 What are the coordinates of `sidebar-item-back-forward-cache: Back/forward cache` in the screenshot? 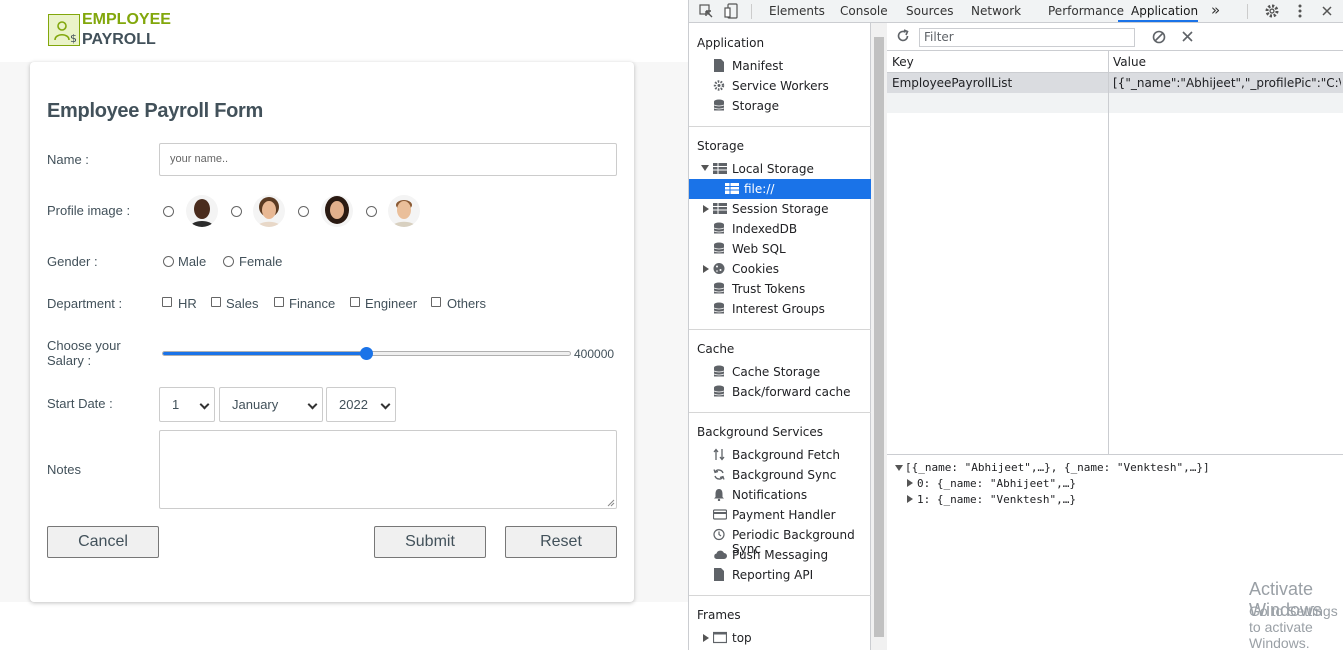 It's located at (780, 392).